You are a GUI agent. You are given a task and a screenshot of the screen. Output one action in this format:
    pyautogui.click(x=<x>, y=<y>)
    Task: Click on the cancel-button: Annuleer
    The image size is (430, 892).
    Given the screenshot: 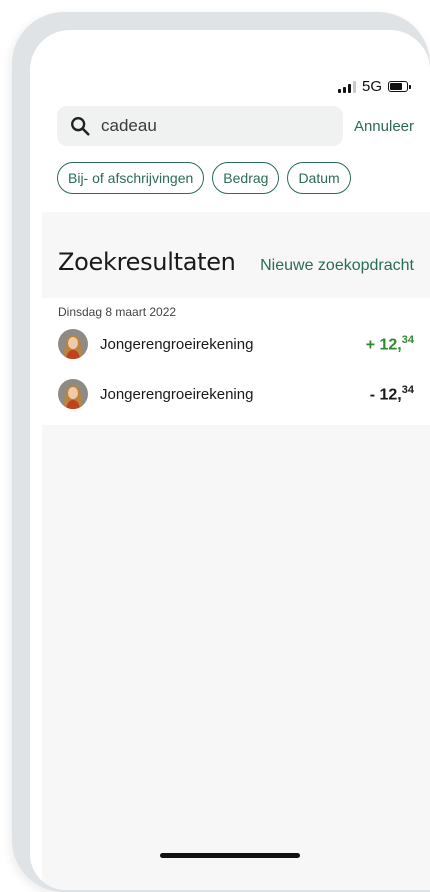 What is the action you would take?
    pyautogui.click(x=384, y=126)
    